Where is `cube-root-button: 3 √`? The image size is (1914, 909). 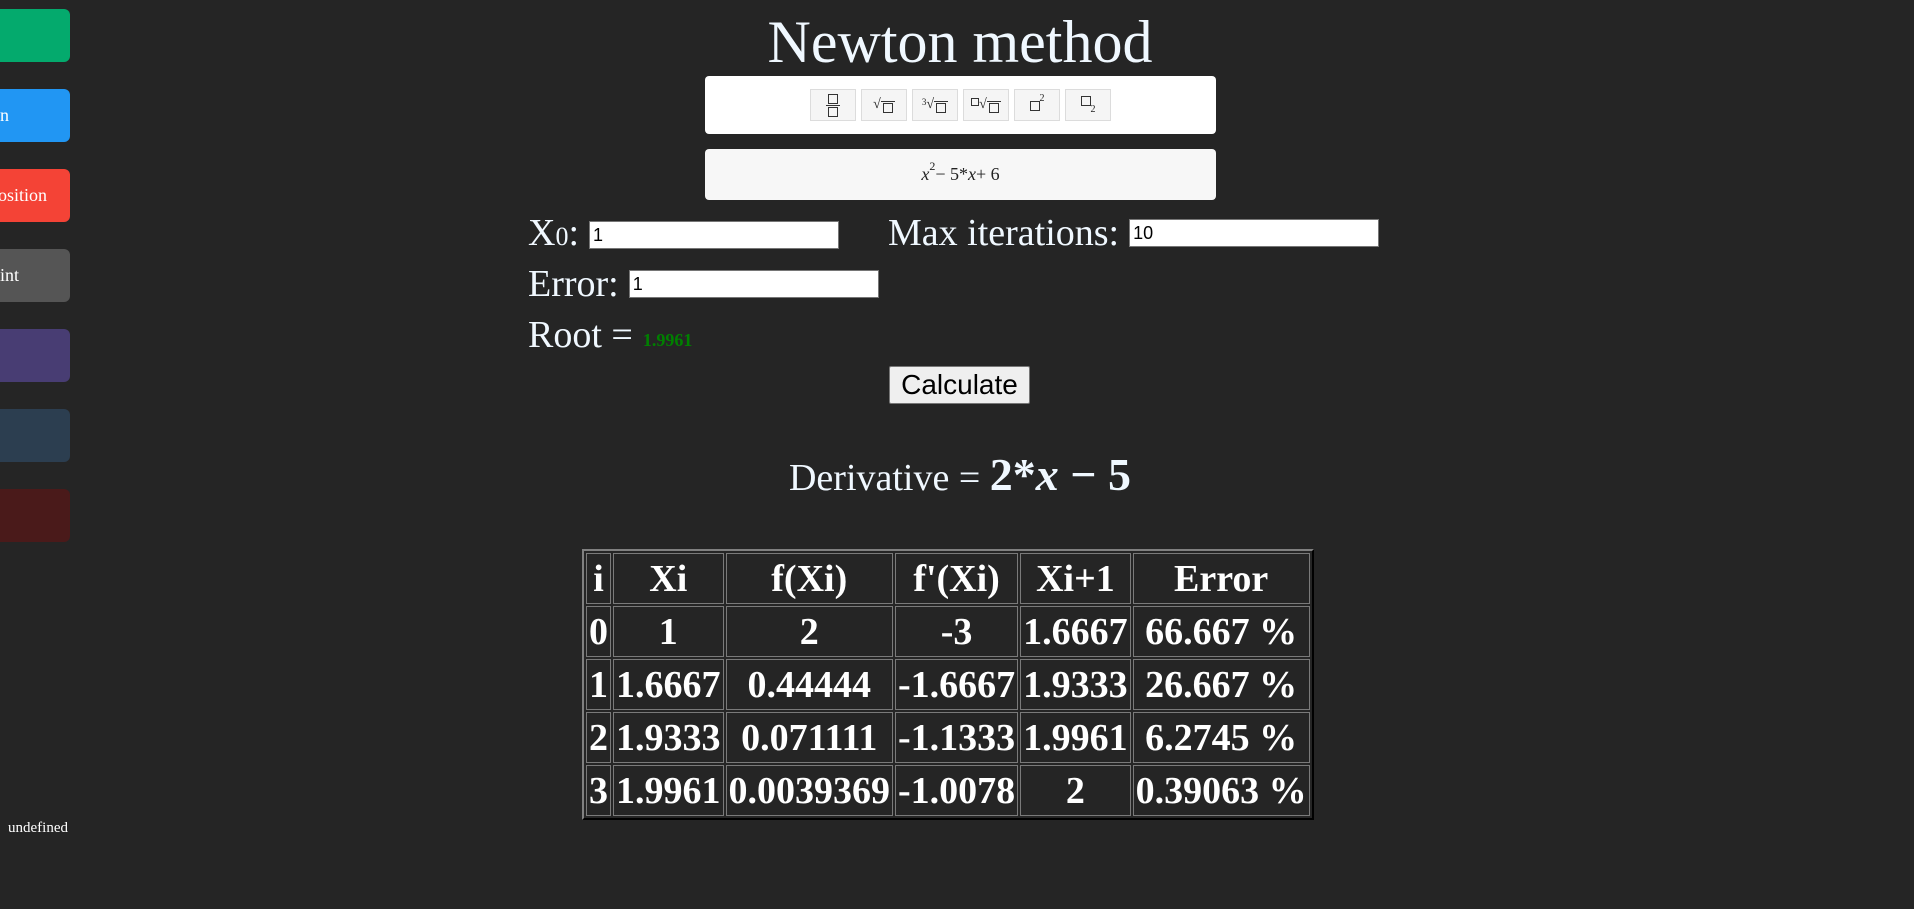 cube-root-button: 3 √ is located at coordinates (935, 105).